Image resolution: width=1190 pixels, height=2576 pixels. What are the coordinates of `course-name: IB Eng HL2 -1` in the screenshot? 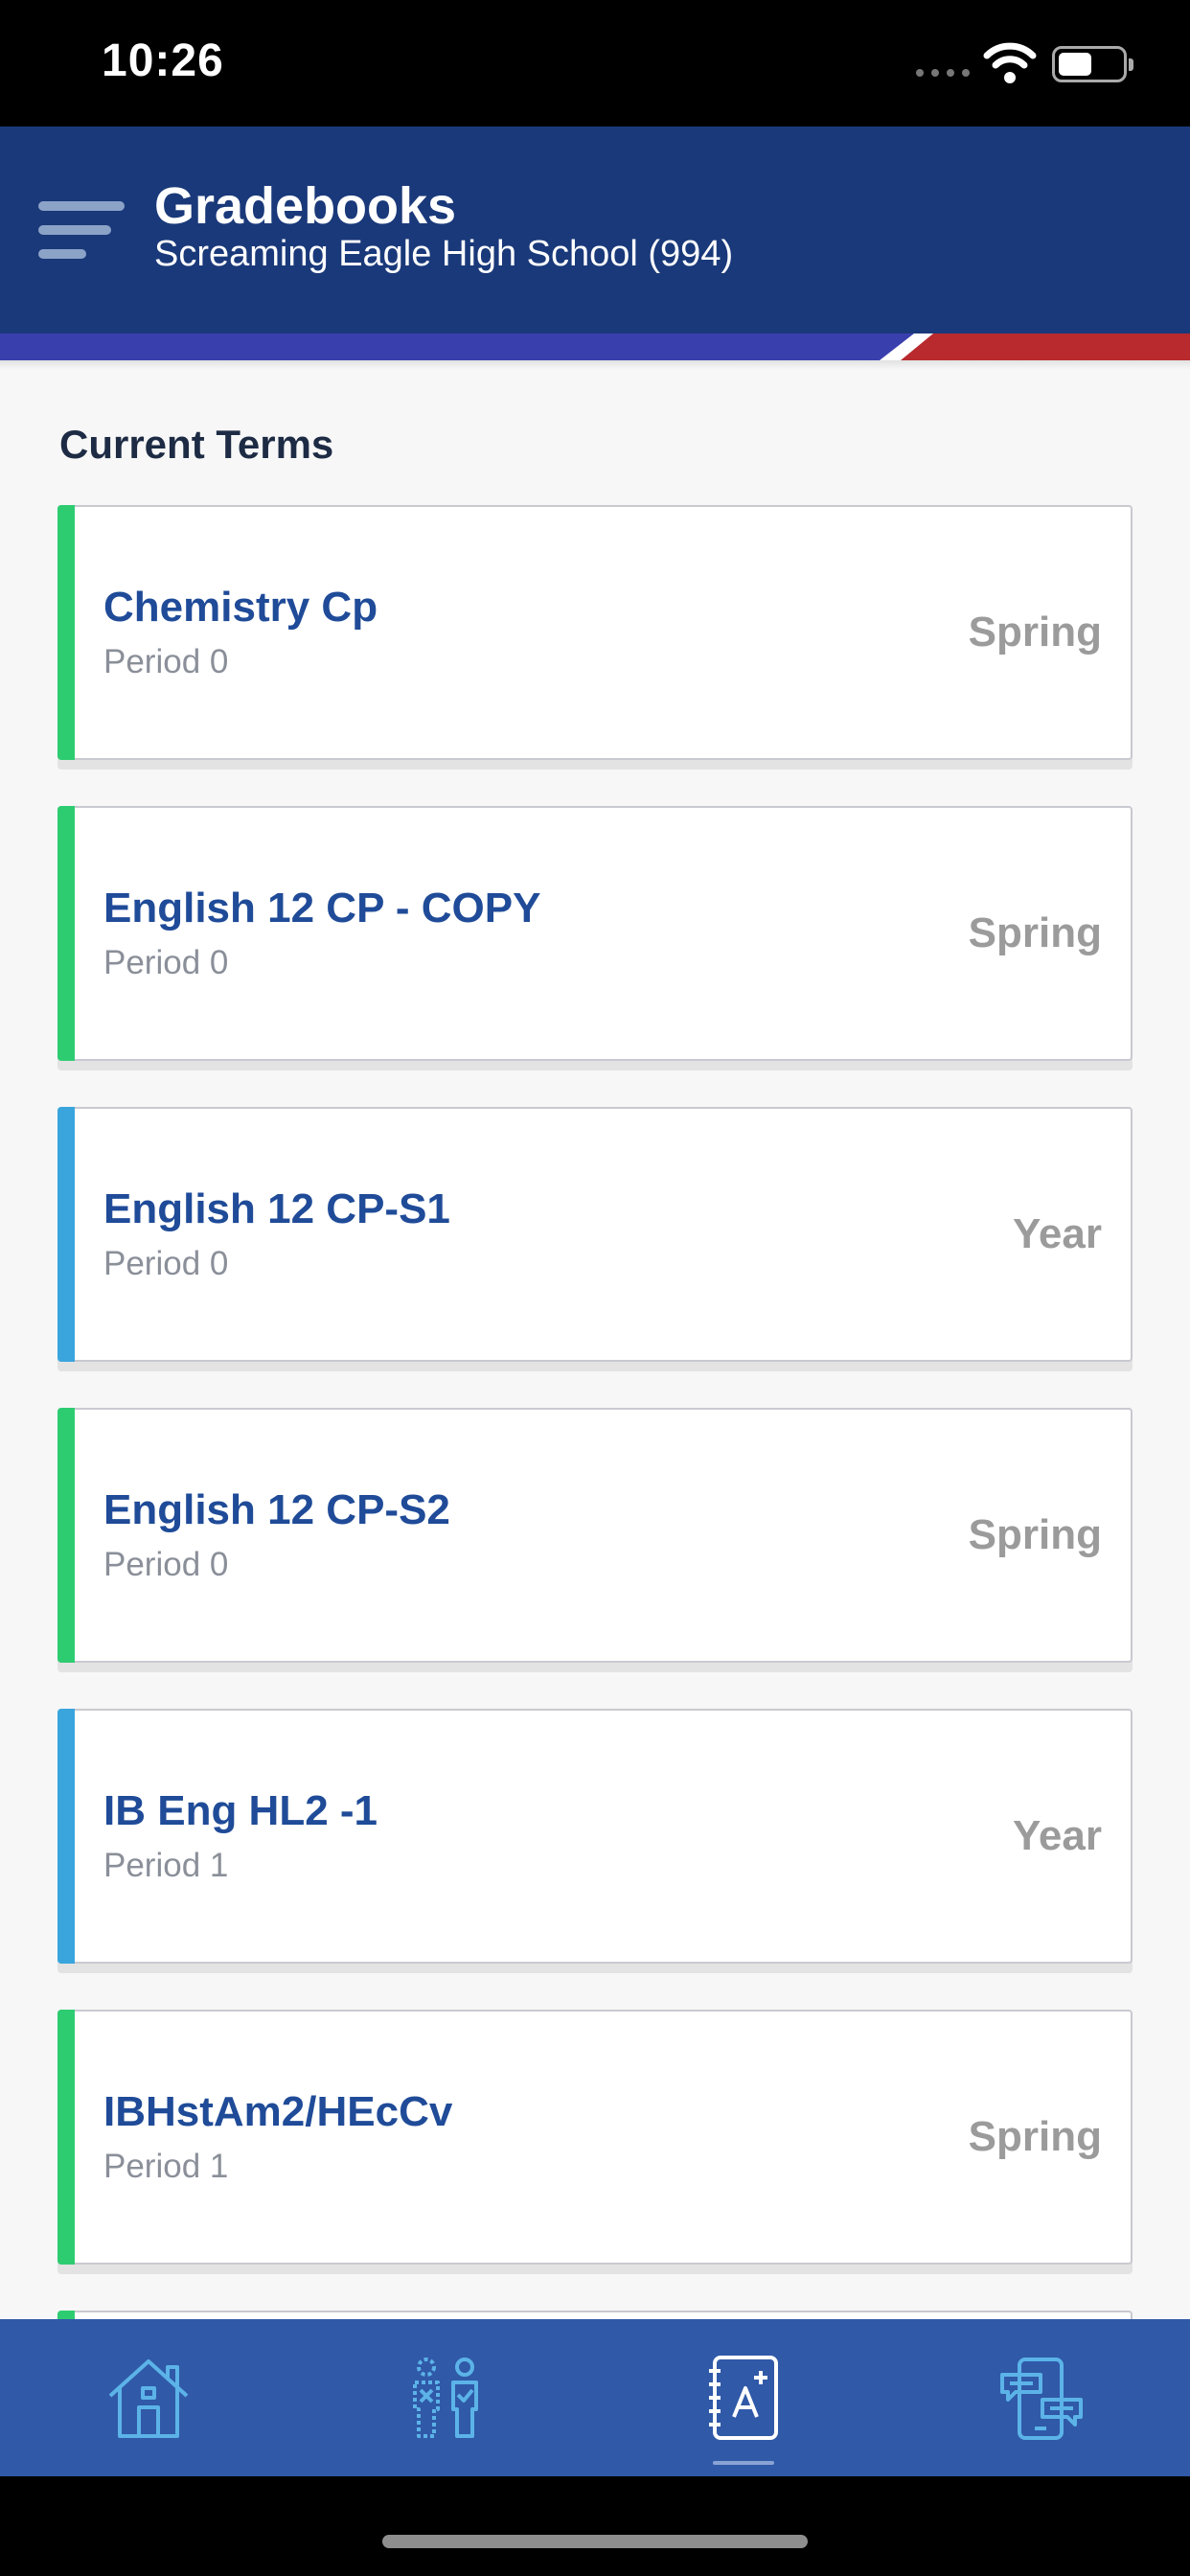 It's located at (241, 1810).